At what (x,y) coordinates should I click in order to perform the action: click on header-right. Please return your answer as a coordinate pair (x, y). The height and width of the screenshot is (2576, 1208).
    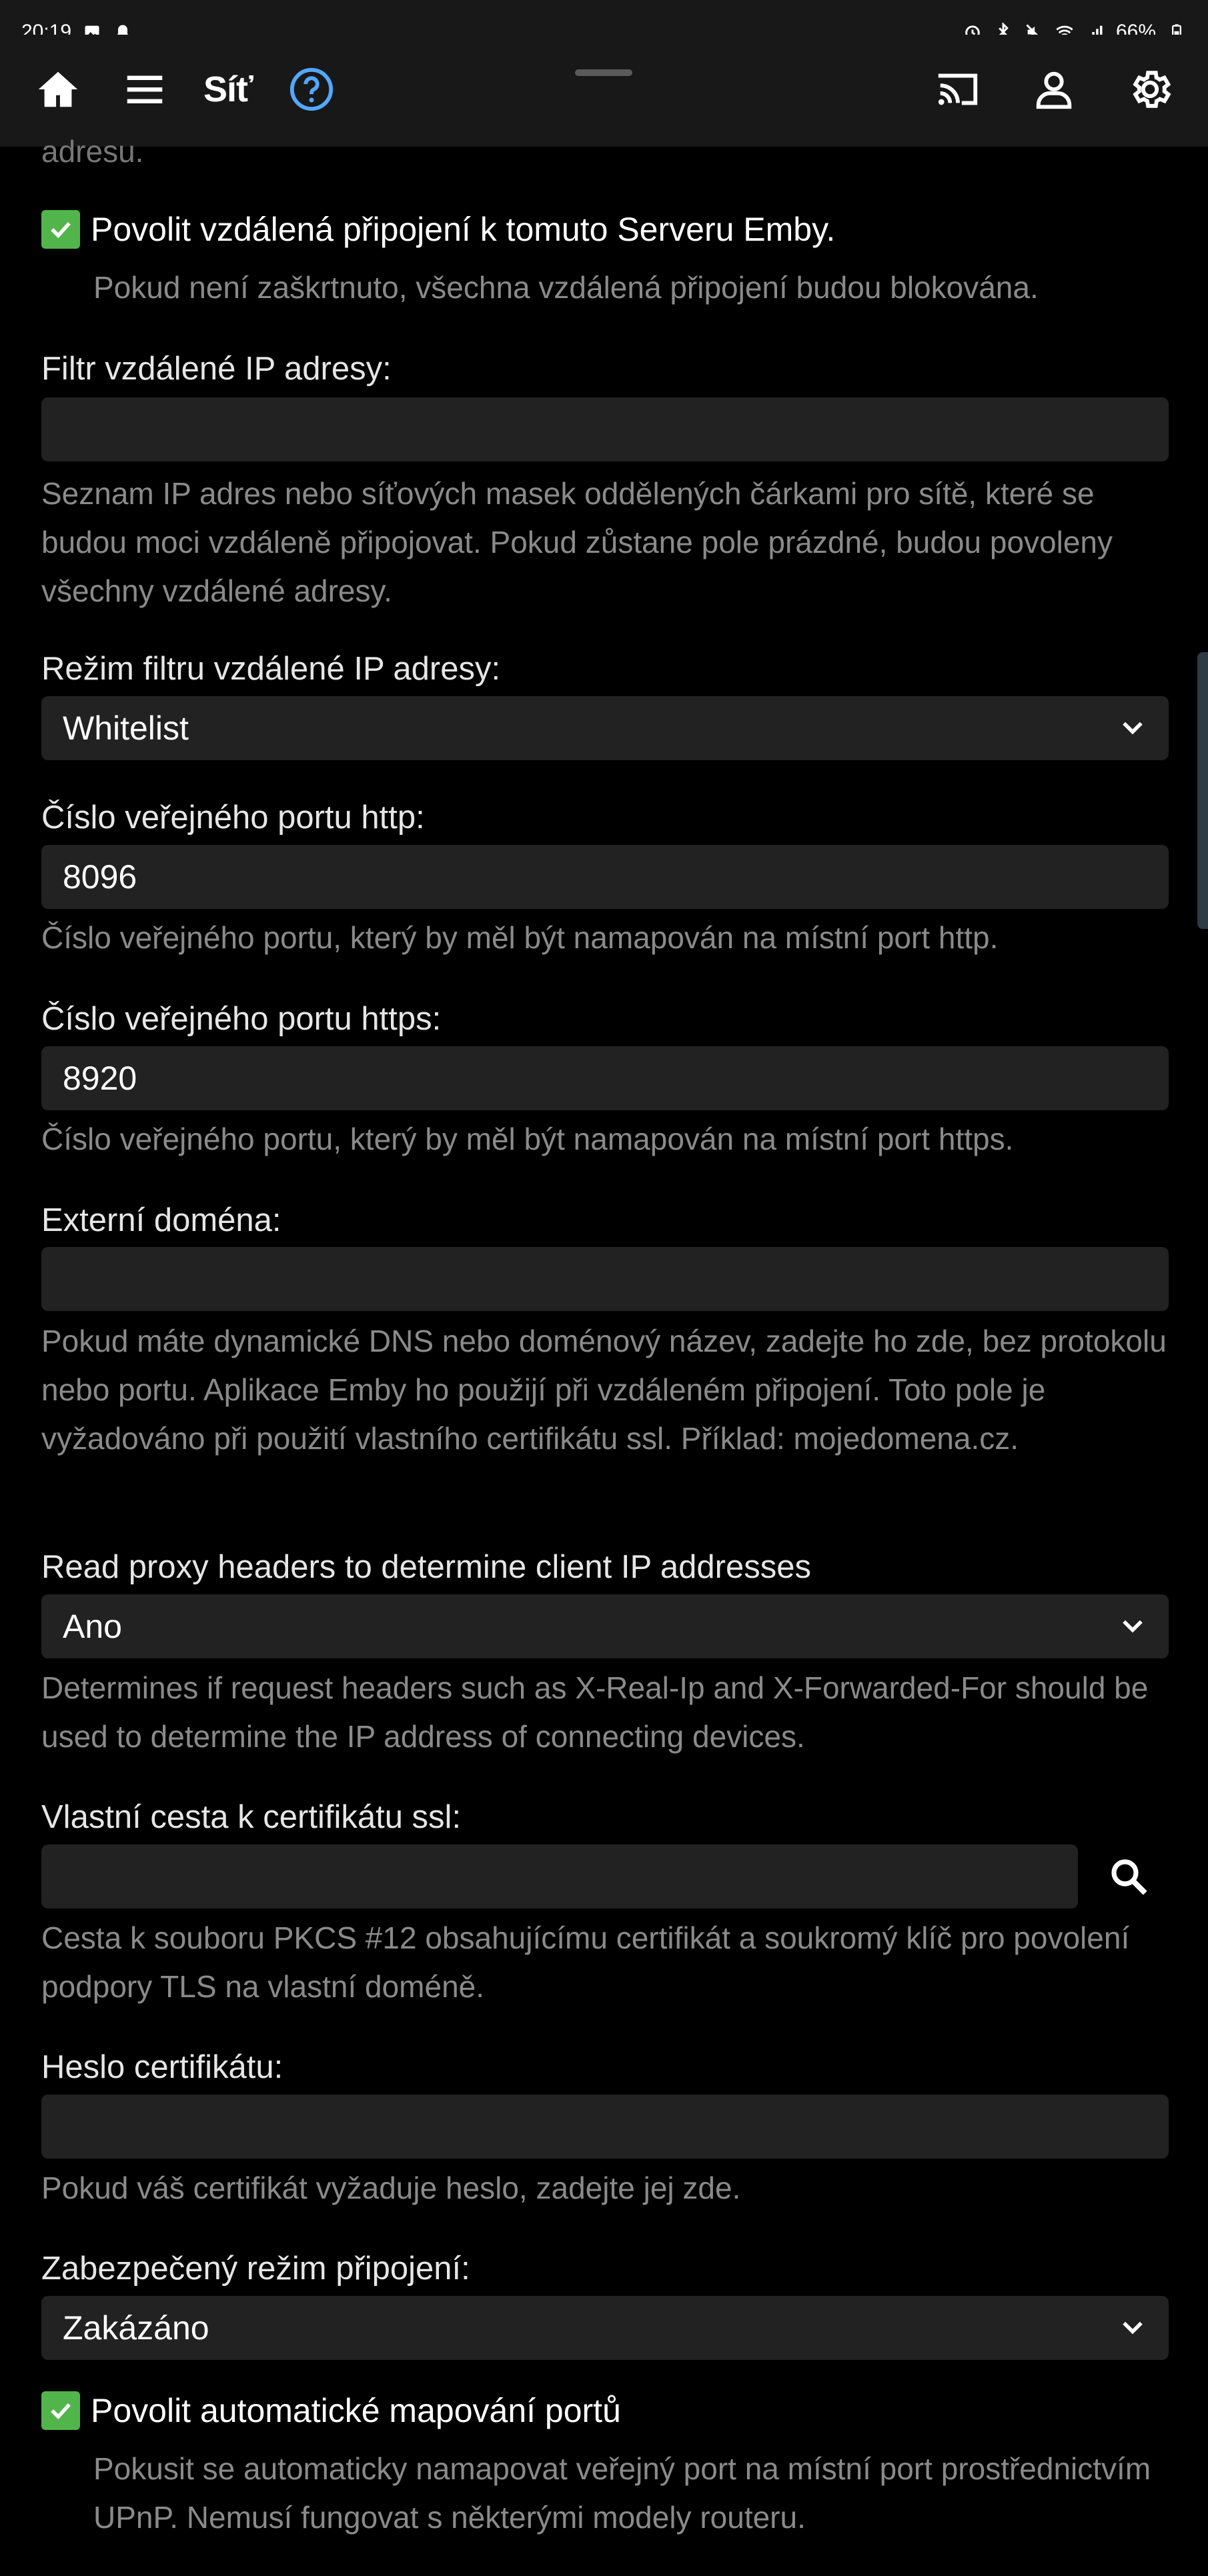
    Looking at the image, I should click on (1054, 89).